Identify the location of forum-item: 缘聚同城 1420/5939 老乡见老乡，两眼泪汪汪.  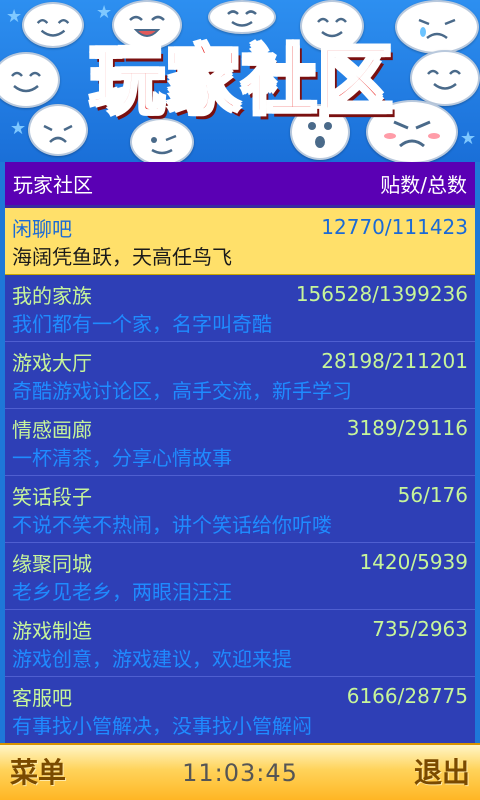
(240, 576).